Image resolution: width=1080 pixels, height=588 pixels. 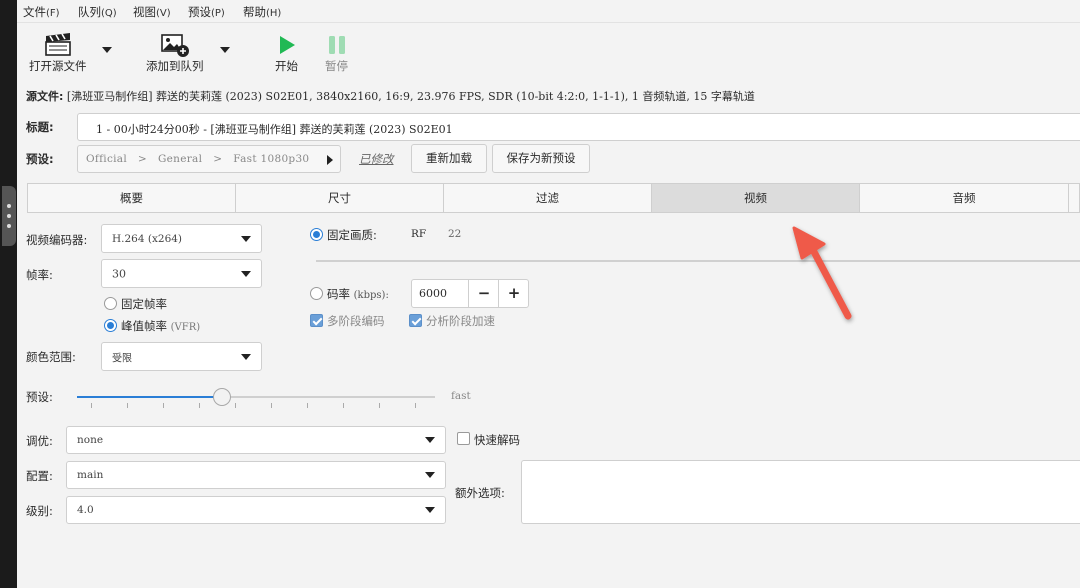 I want to click on level-label: 级别:, so click(x=39, y=511).